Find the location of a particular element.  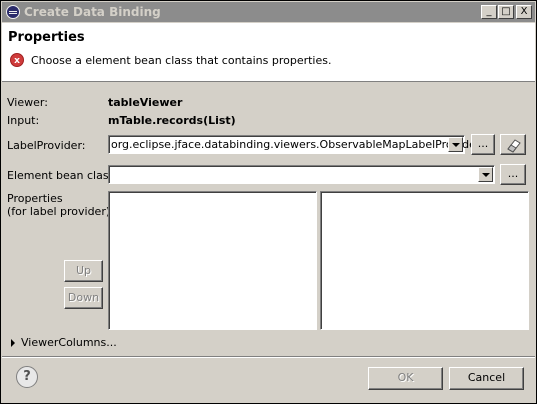

input-value: mTable.records(List) is located at coordinates (172, 120).